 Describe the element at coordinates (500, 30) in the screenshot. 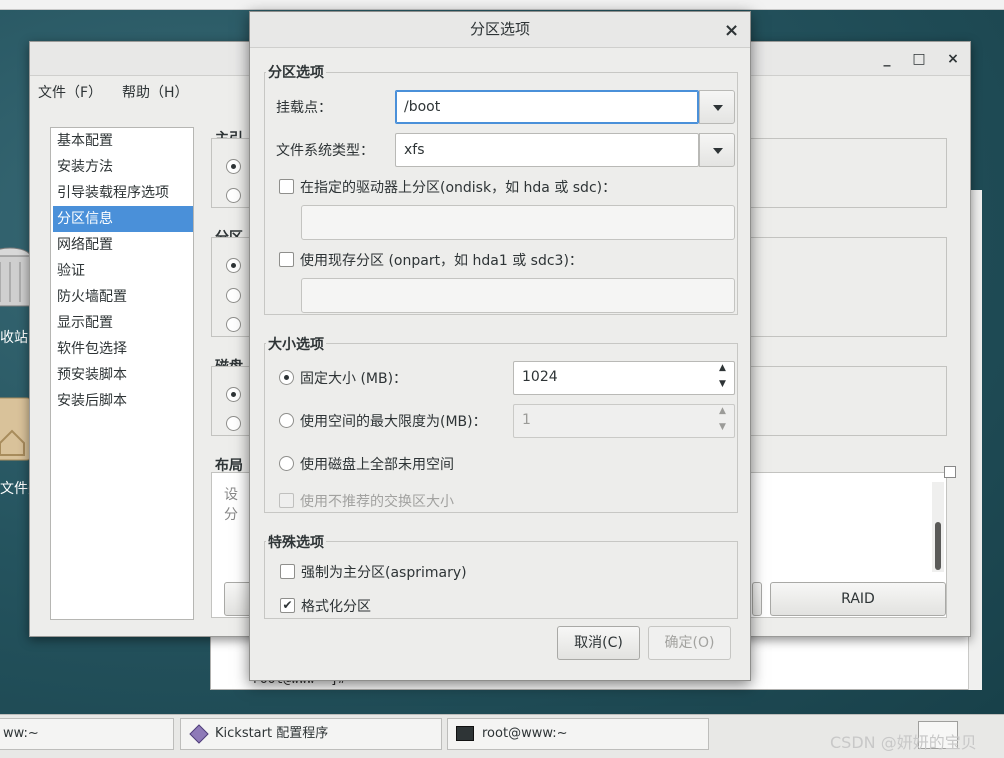

I see `dialog-title: 分区选项` at that location.